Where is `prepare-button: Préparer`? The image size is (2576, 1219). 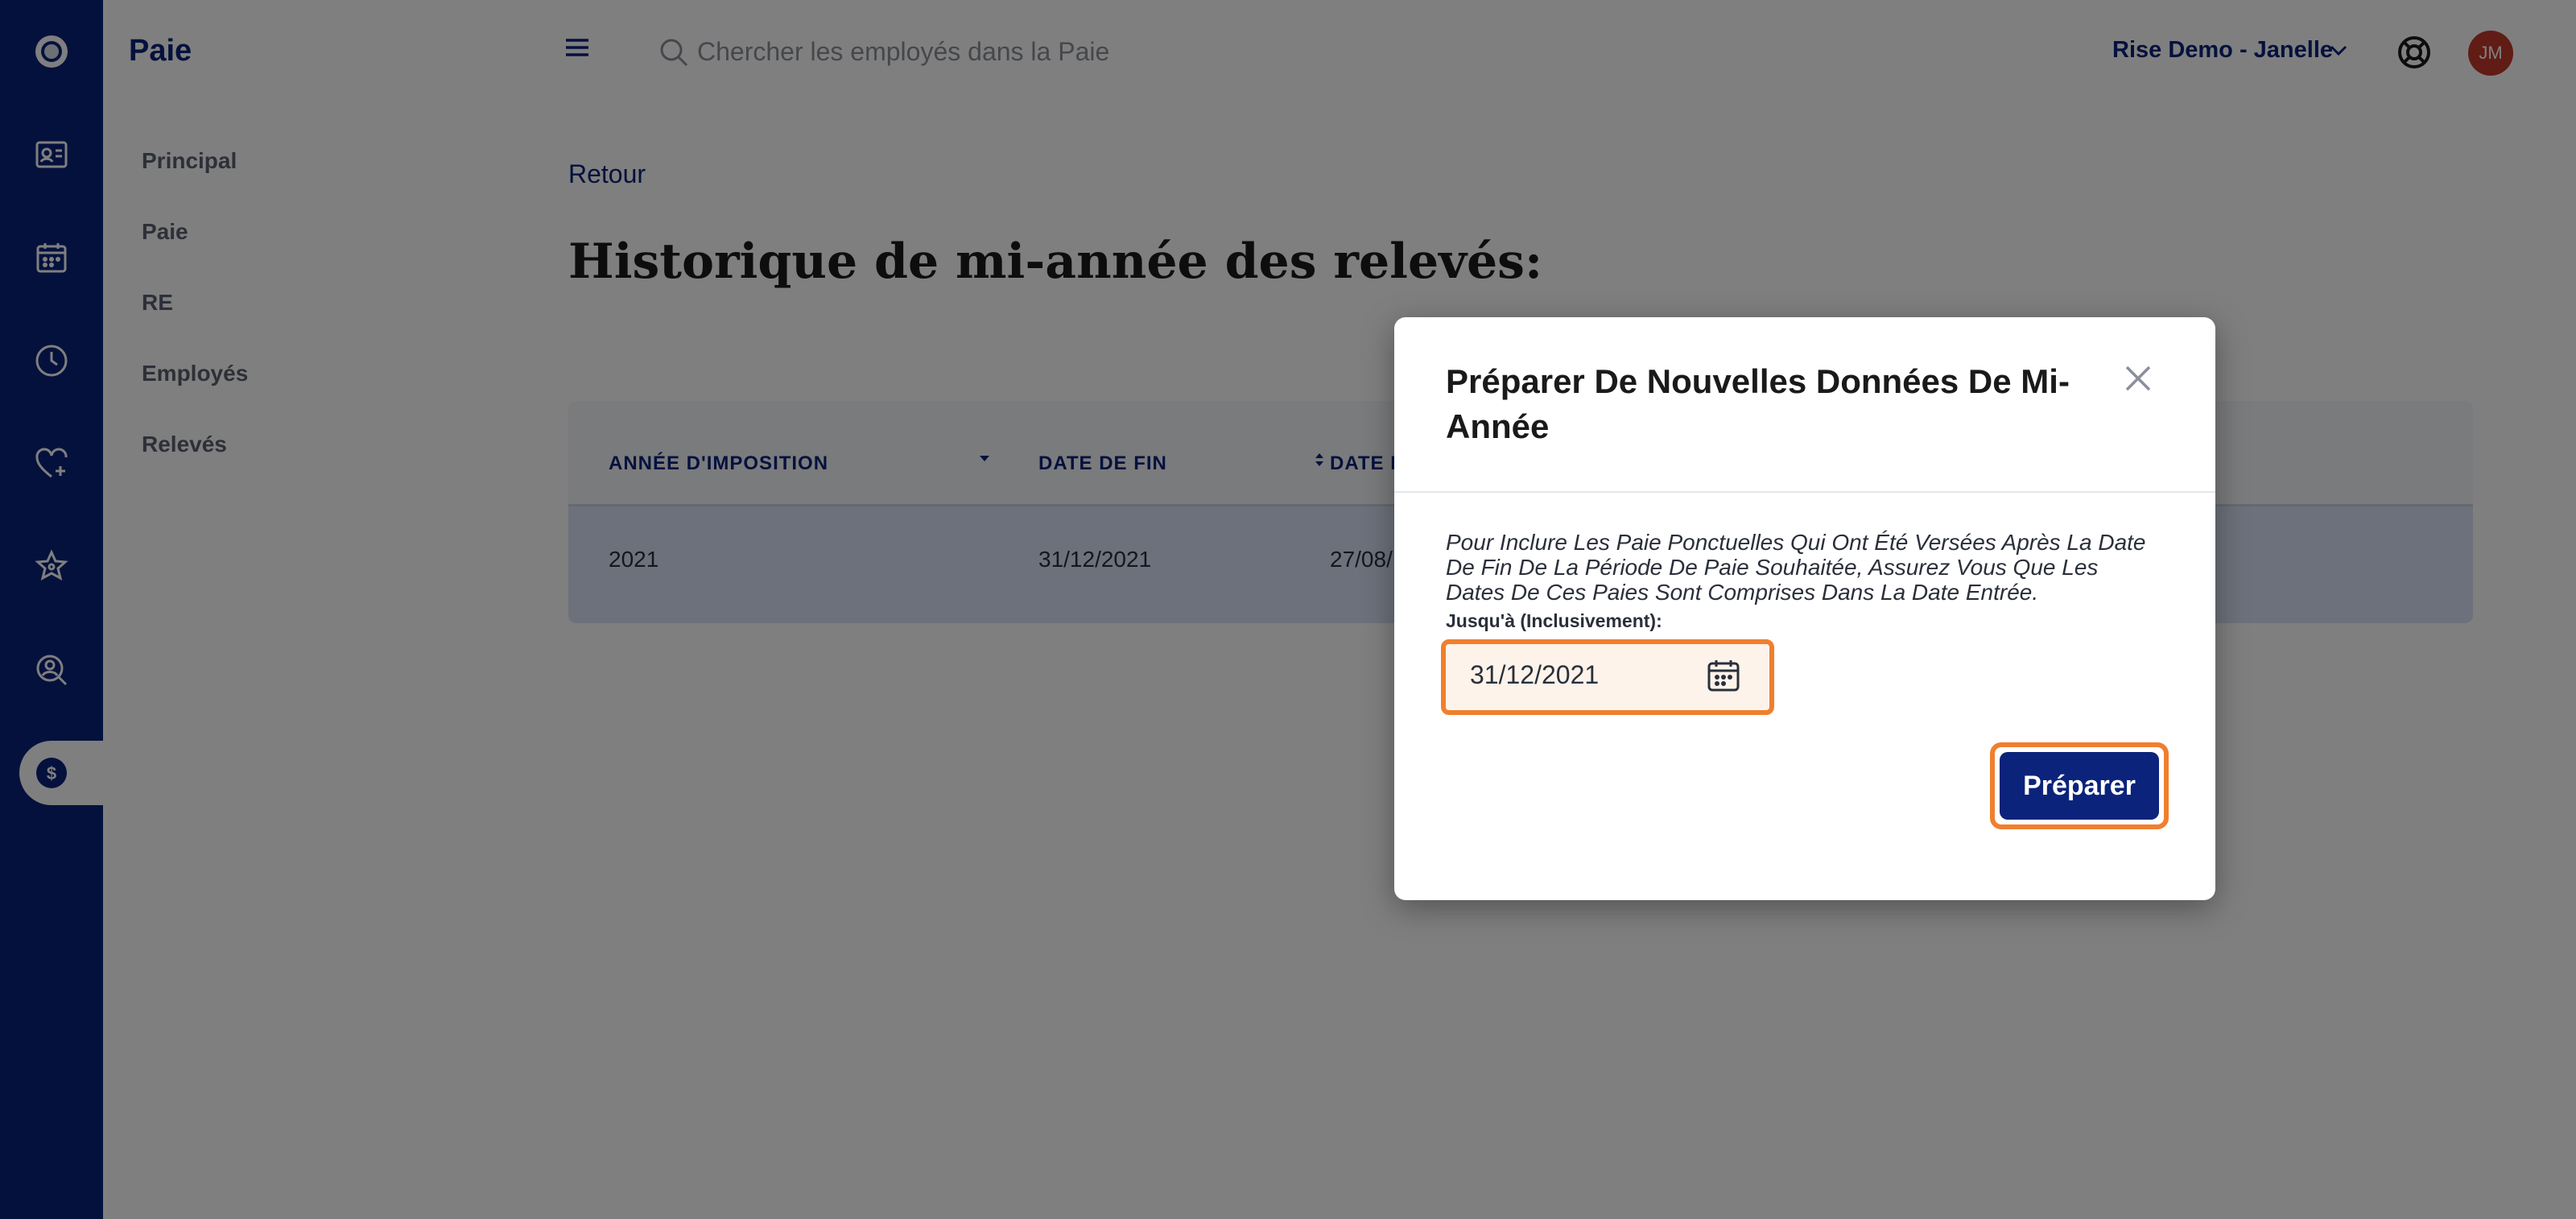
prepare-button: Préparer is located at coordinates (2079, 786).